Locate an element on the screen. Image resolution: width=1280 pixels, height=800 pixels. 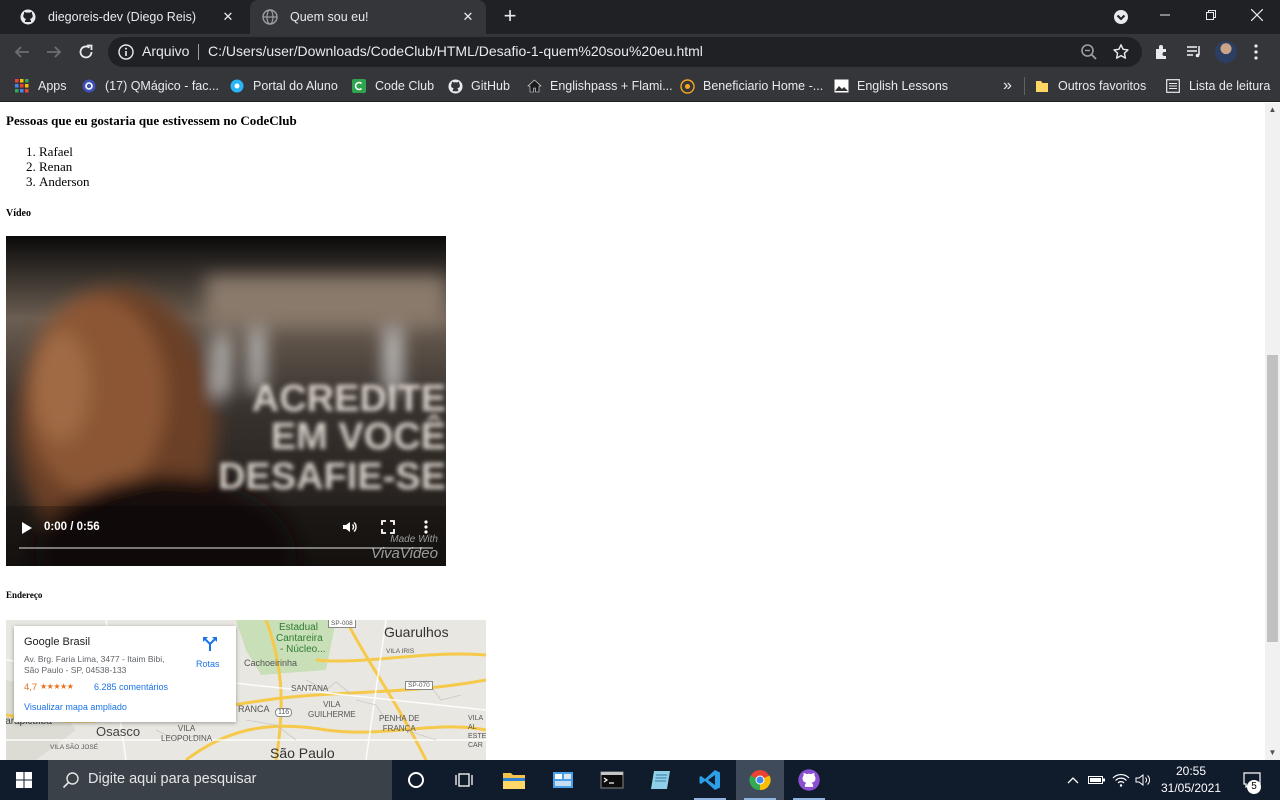
forward-arrow-icon is located at coordinates (54, 52).